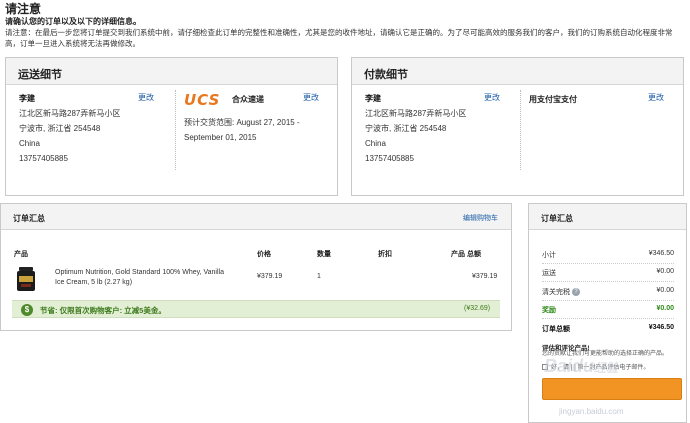 The height and width of the screenshot is (423, 690). Describe the element at coordinates (569, 366) in the screenshot. I see `watermark-brand-text: Baidu` at that location.